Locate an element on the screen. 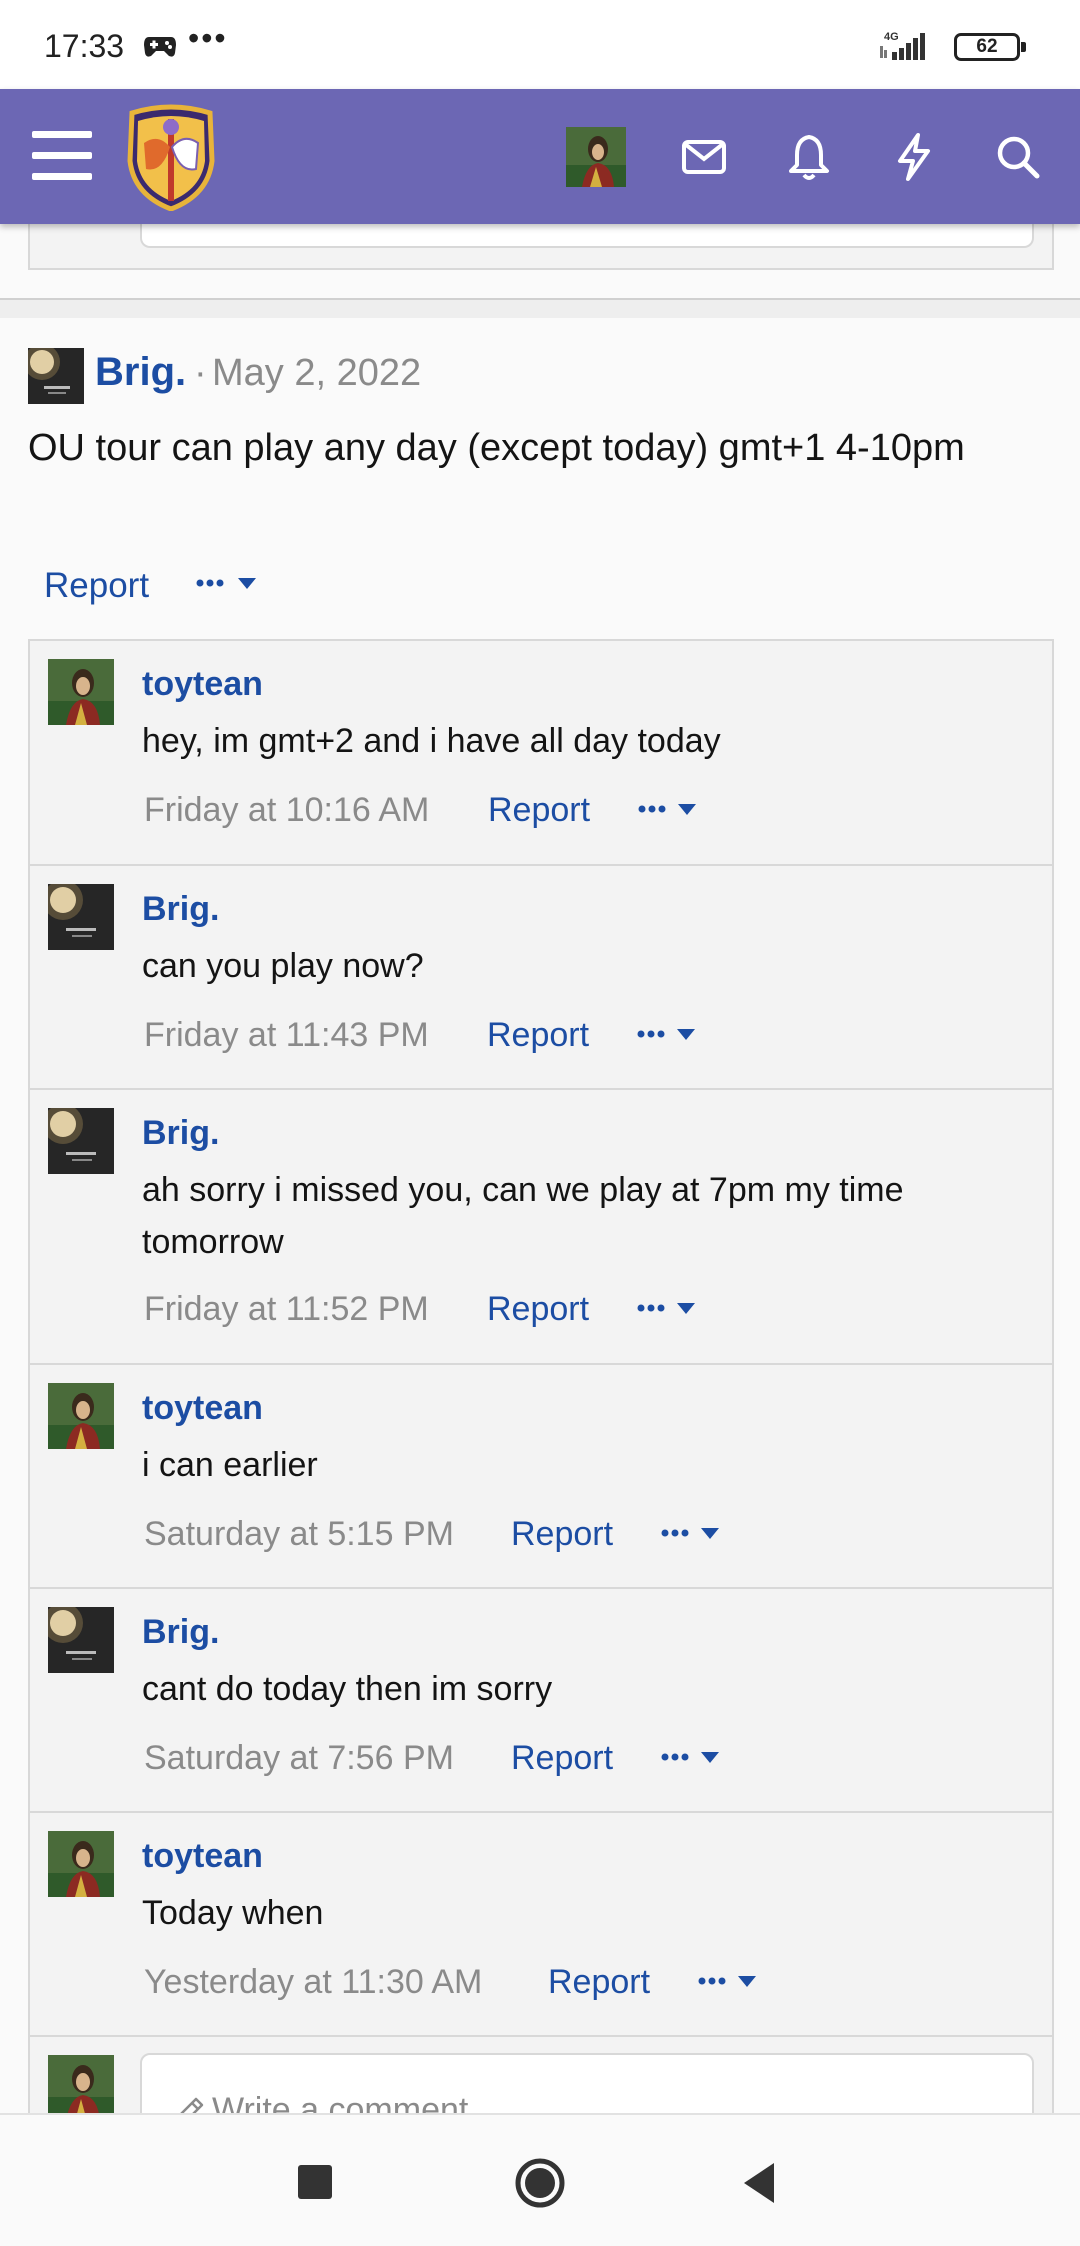  post-more-menu-icon is located at coordinates (229, 583).